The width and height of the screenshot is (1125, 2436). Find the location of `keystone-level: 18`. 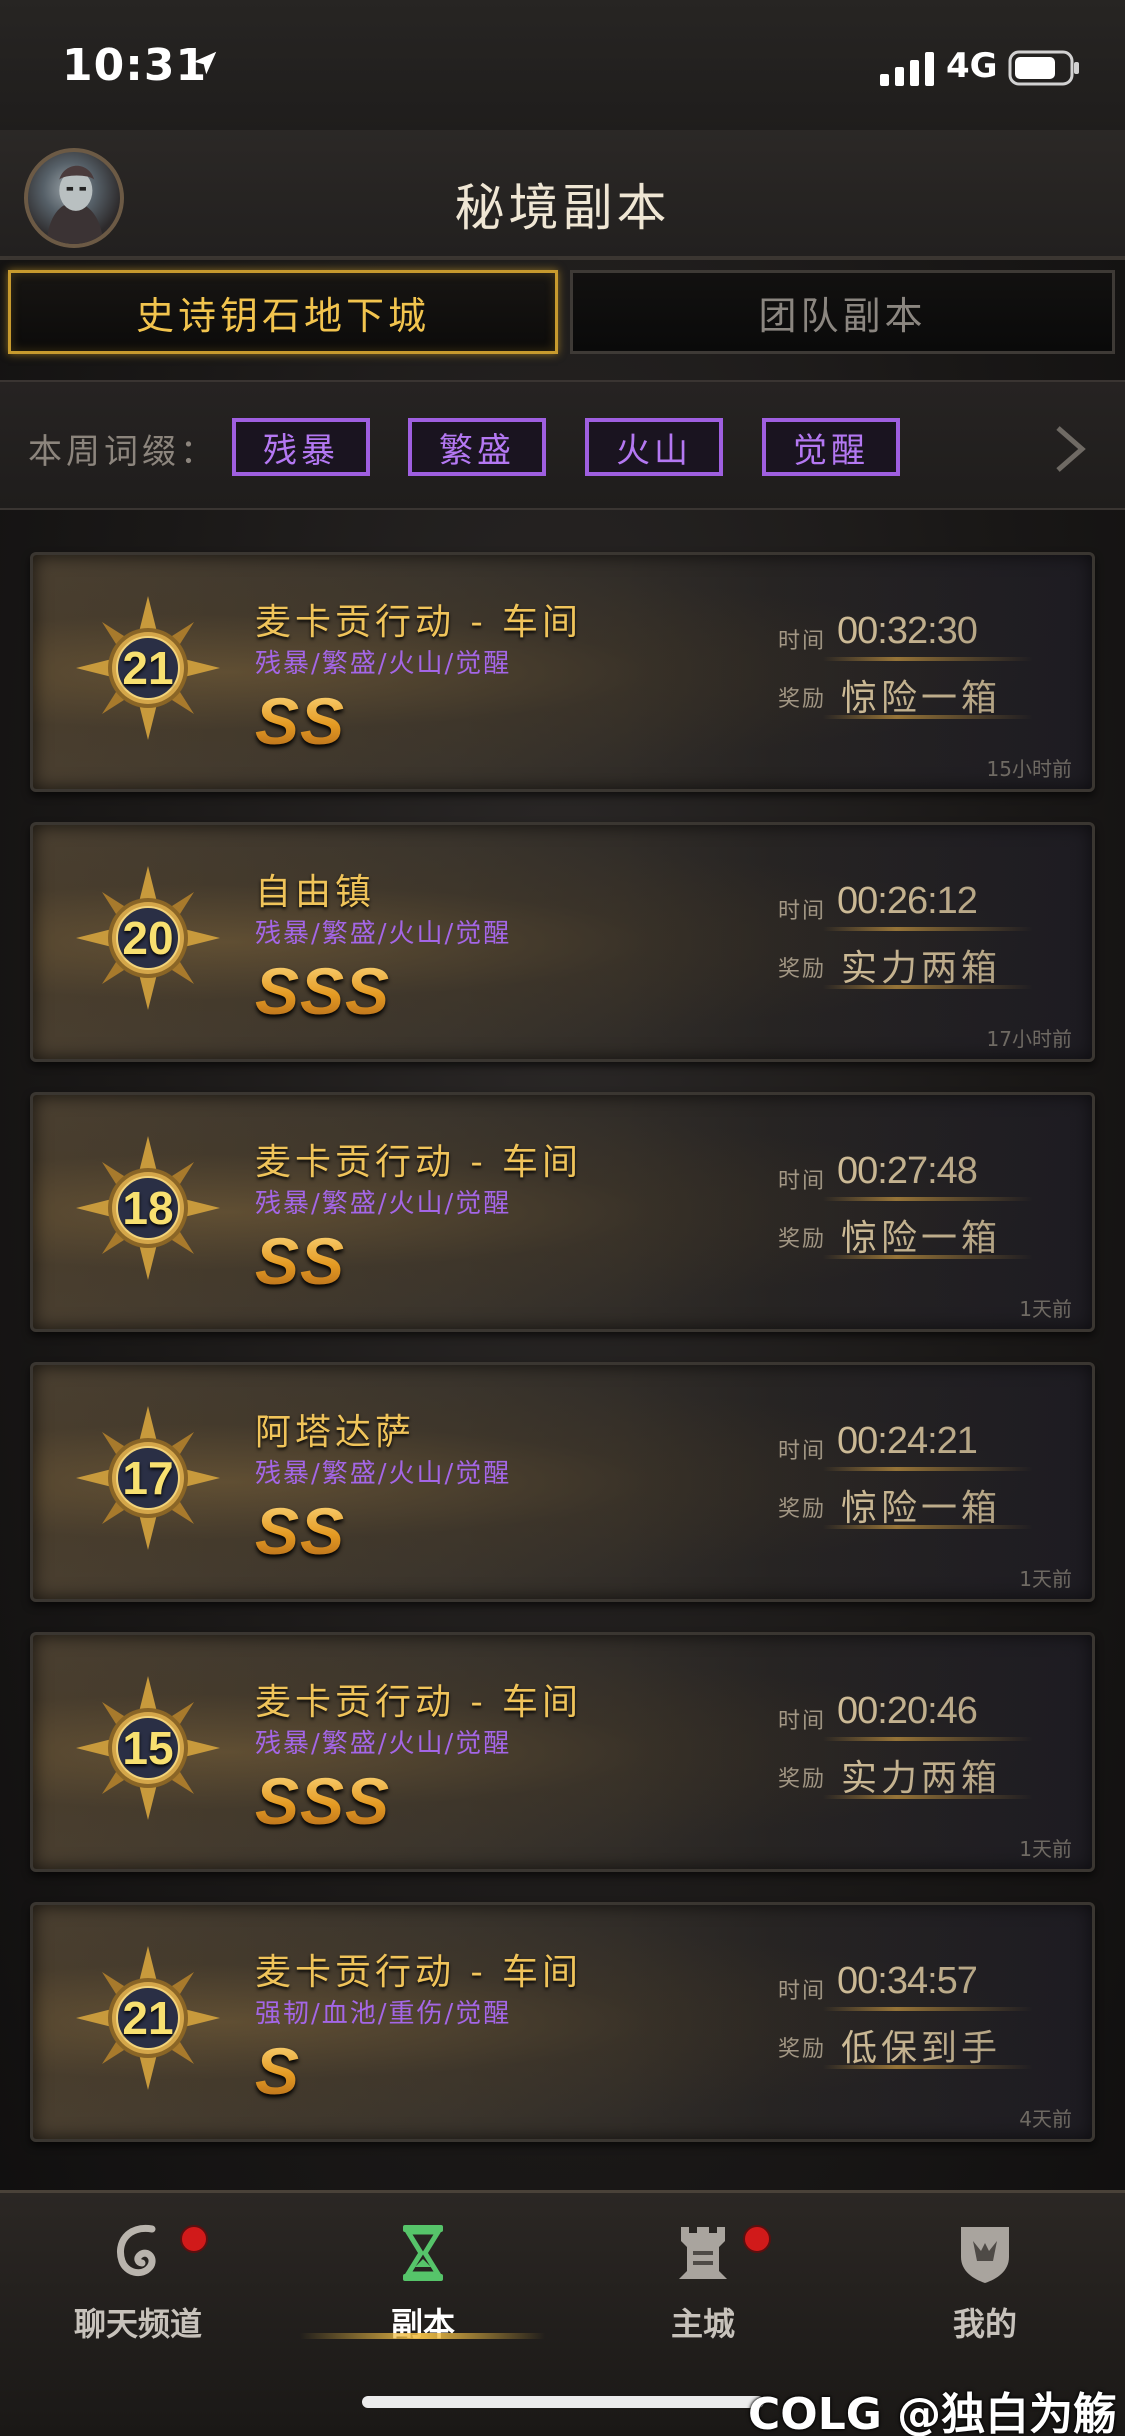

keystone-level: 18 is located at coordinates (148, 1208).